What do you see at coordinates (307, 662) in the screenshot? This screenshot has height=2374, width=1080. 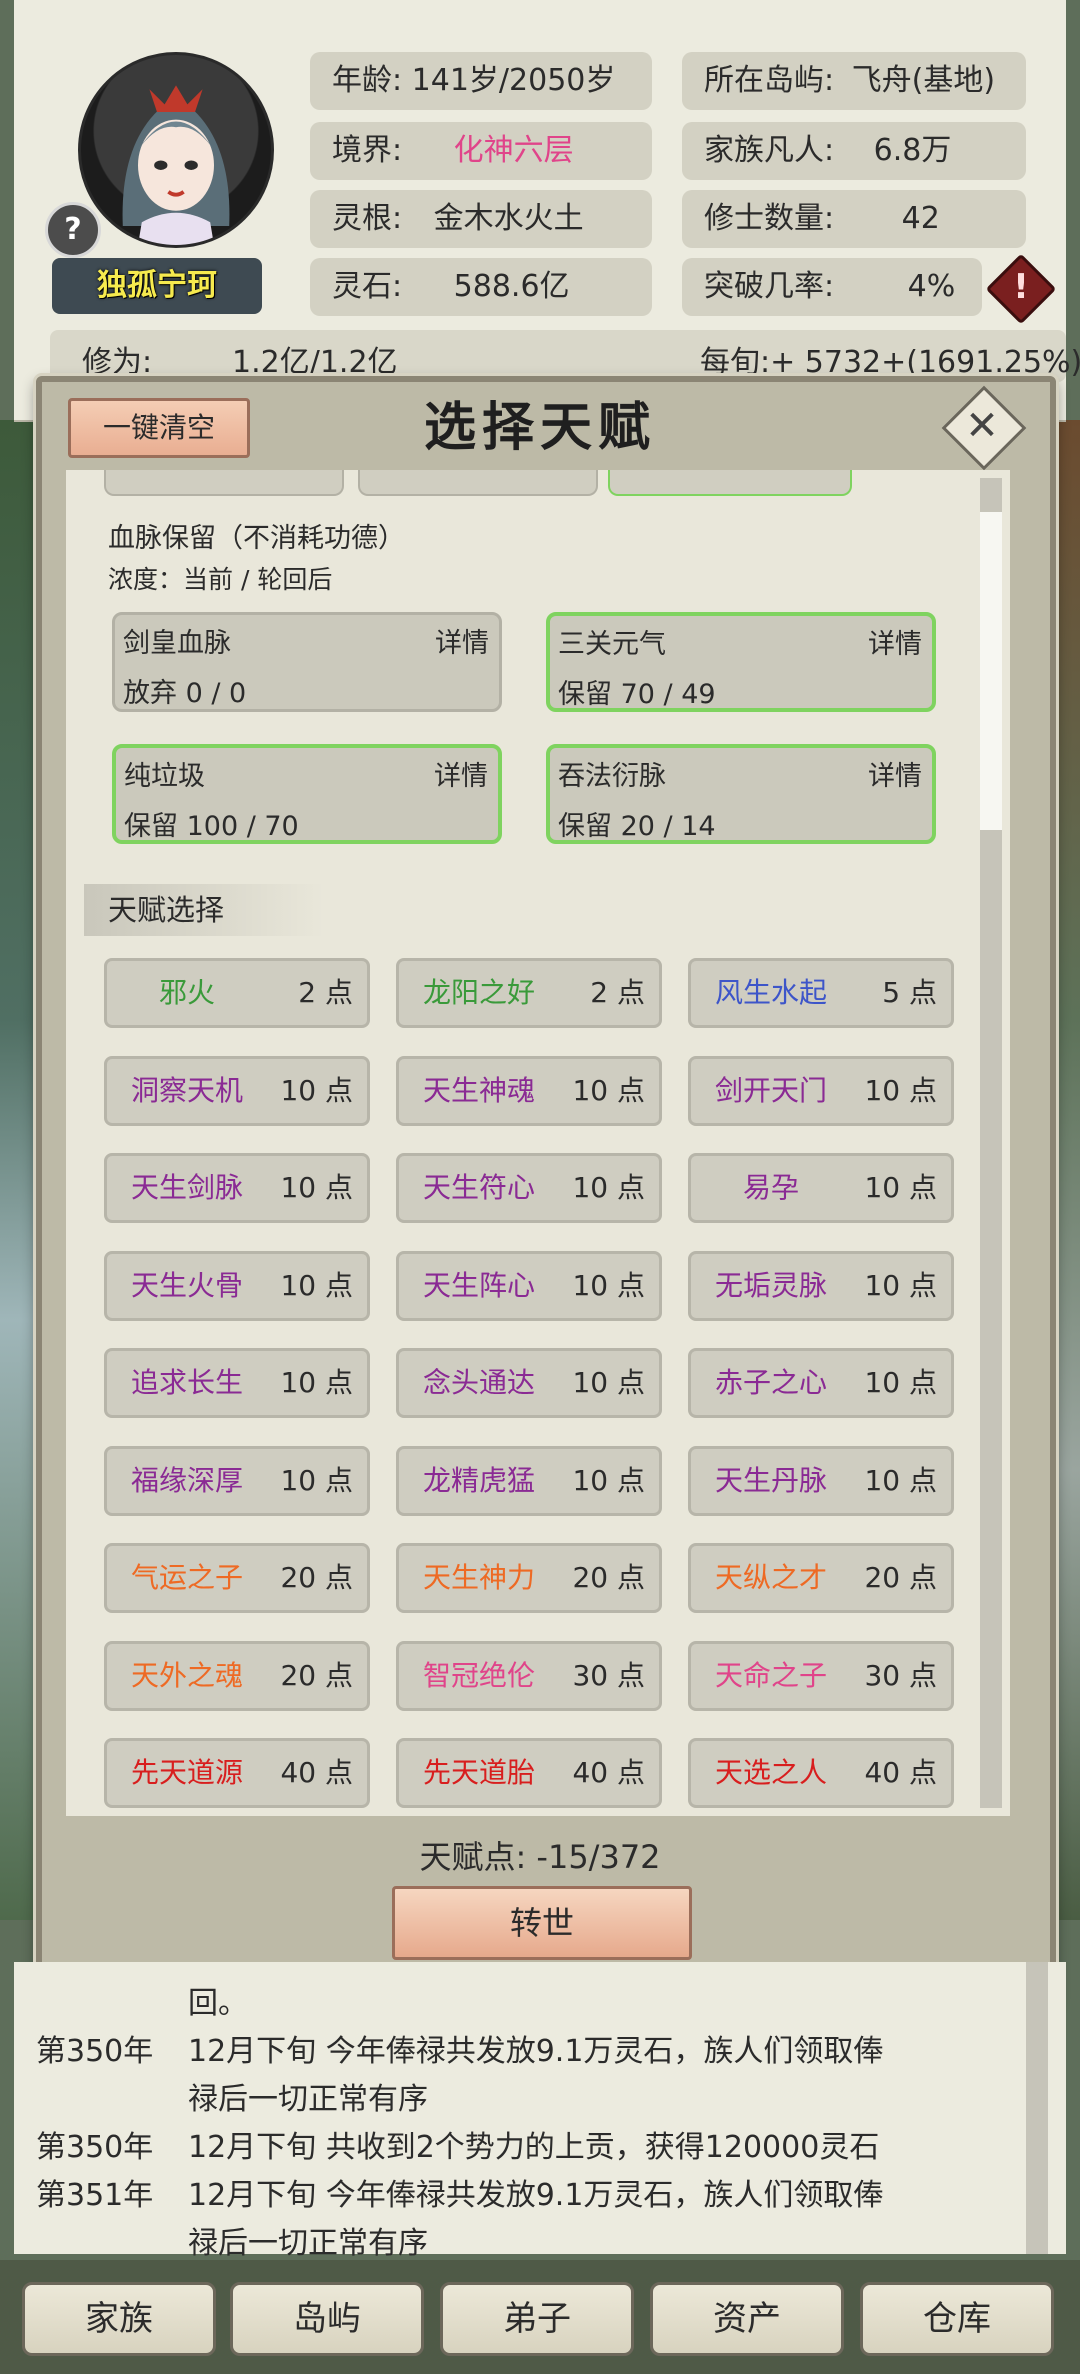 I see `bloodline-card: 剑皇血脉 详情 放弃 0 / 0` at bounding box center [307, 662].